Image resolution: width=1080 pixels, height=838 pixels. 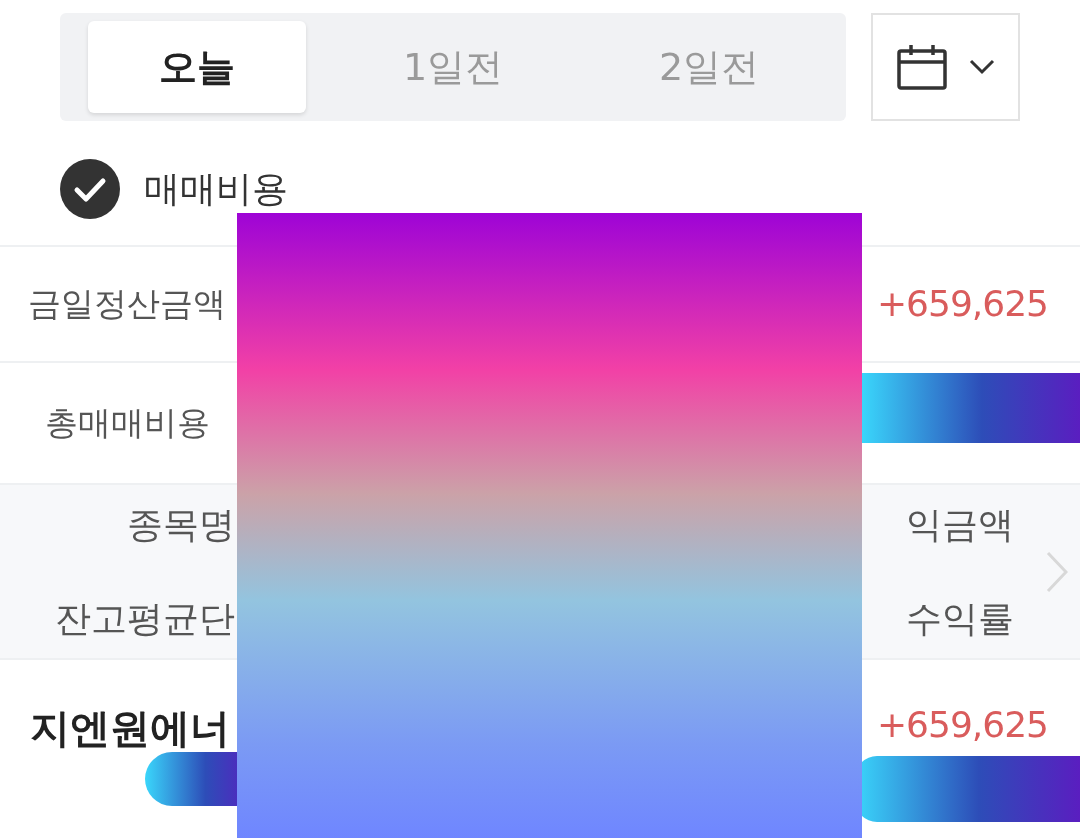 What do you see at coordinates (453, 67) in the screenshot?
I see `tab: 1일전` at bounding box center [453, 67].